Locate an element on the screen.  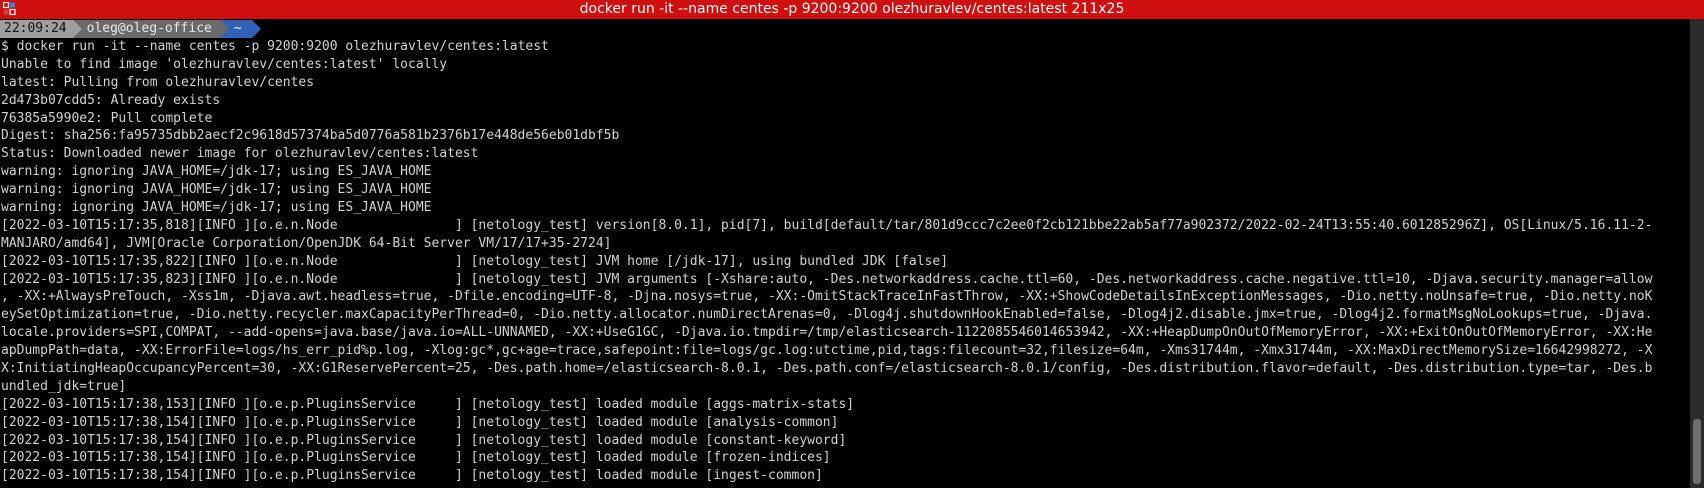
shell-prompt: 22:09:24 oleg@oleg-office ~ is located at coordinates (845, 29).